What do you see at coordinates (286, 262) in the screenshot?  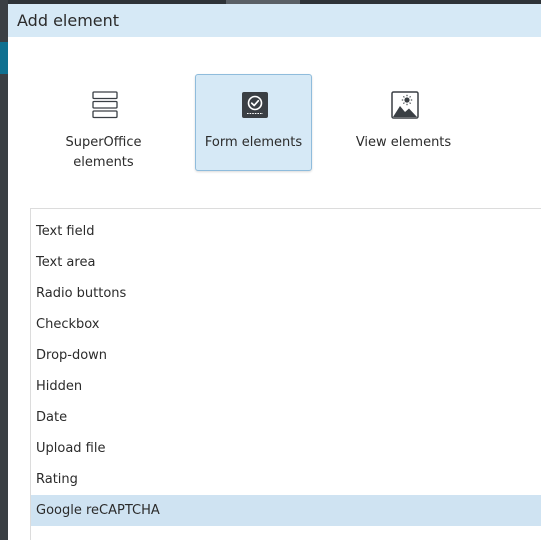 I see `list-item-text-area: Text area` at bounding box center [286, 262].